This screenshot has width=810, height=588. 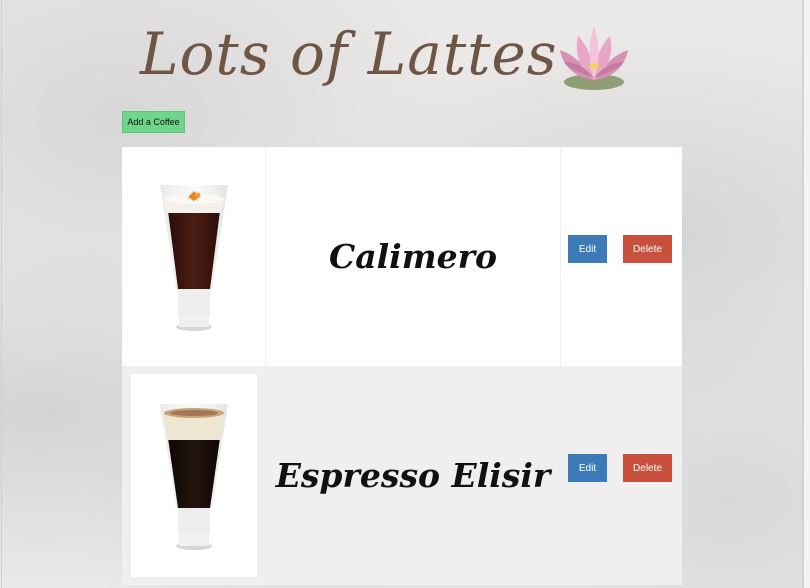 I want to click on coffee-name-cell: Espresso Elisir, so click(x=413, y=475).